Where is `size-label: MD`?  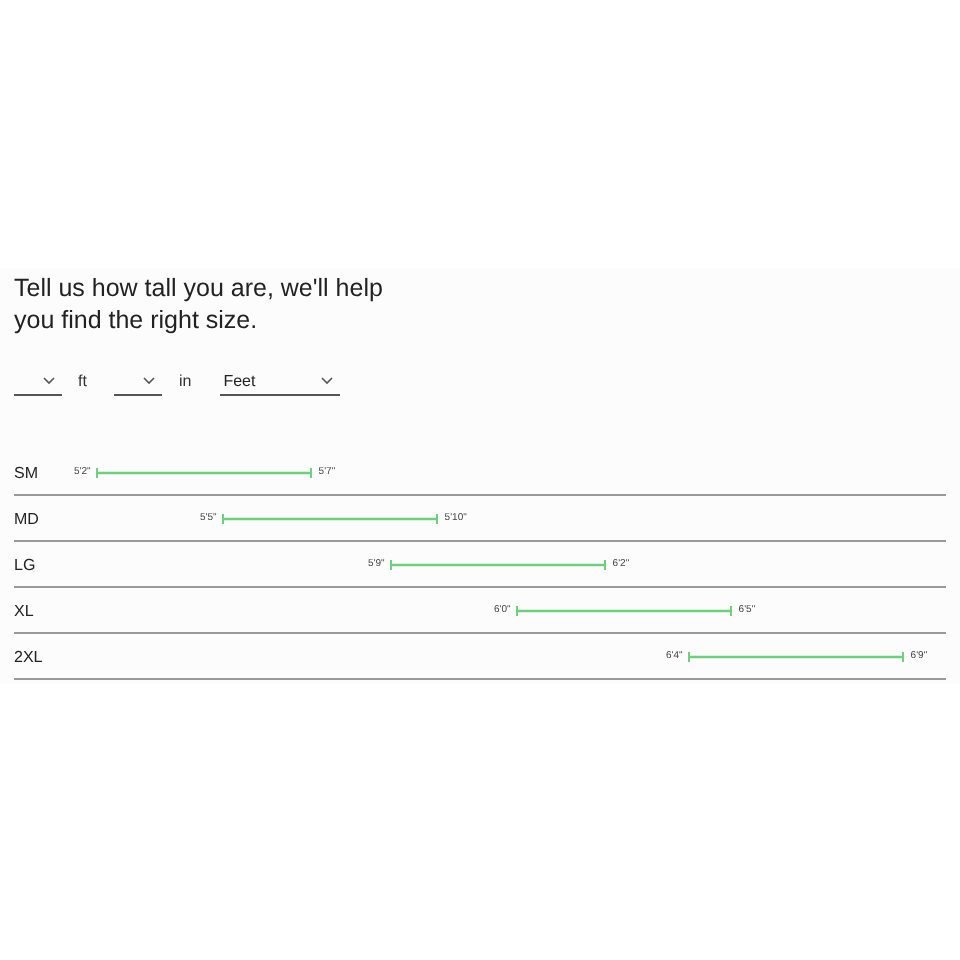
size-label: MD is located at coordinates (27, 518).